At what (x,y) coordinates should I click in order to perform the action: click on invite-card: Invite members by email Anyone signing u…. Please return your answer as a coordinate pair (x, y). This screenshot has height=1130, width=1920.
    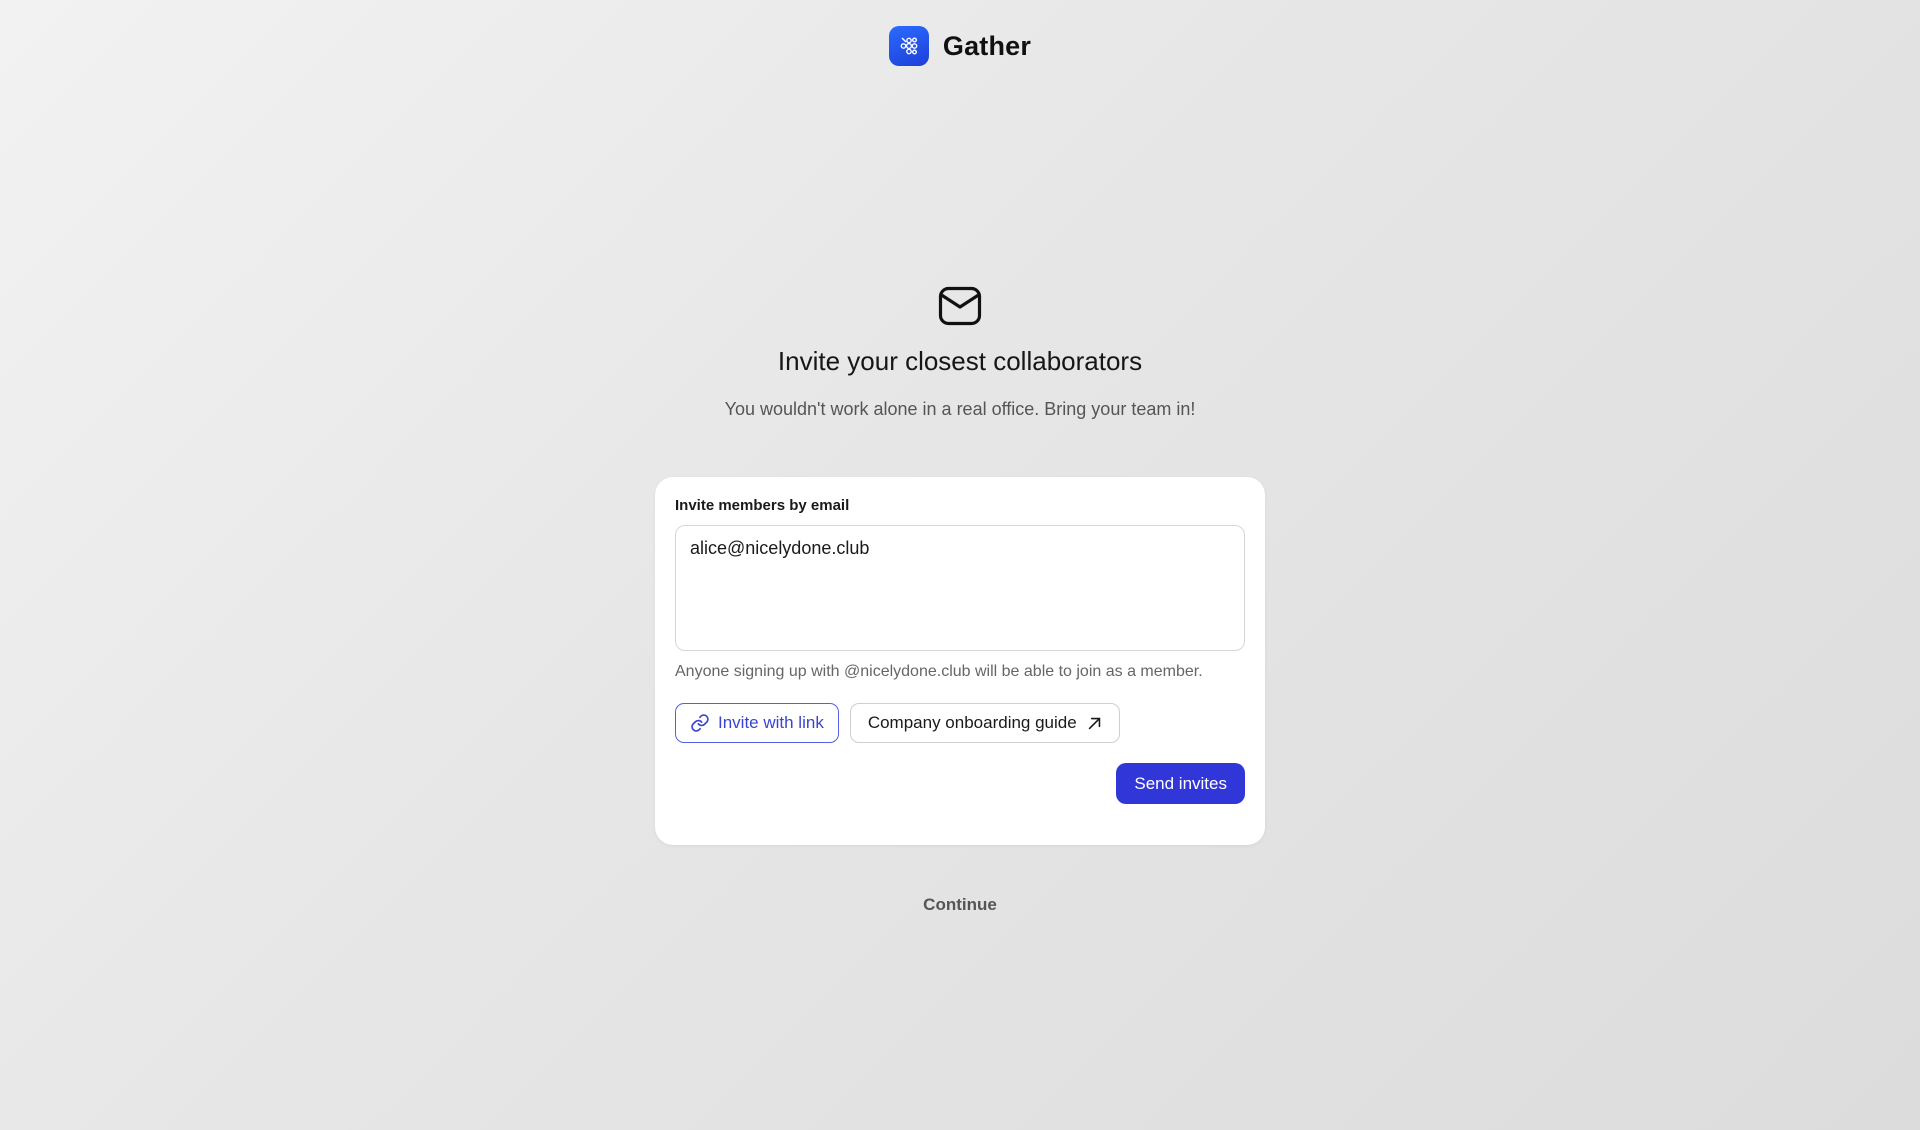
    Looking at the image, I should click on (960, 661).